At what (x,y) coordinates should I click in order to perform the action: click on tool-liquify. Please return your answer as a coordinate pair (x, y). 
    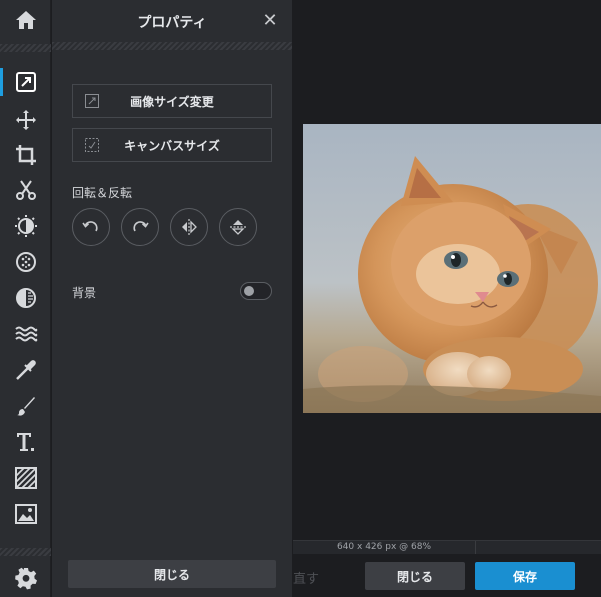
    Looking at the image, I should click on (25, 334).